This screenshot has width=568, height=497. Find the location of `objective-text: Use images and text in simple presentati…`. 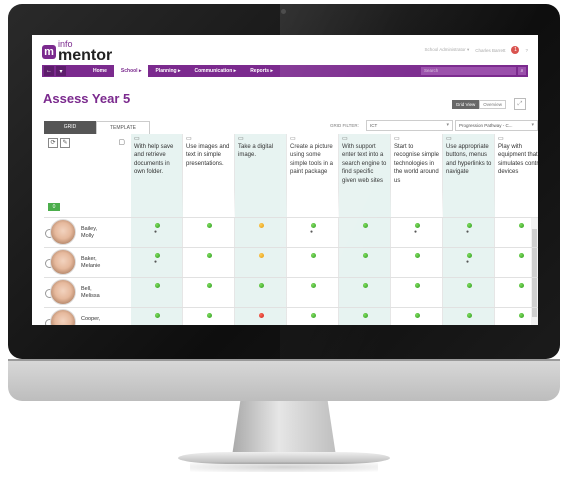

objective-text: Use images and text in simple presentati… is located at coordinates (208, 155).